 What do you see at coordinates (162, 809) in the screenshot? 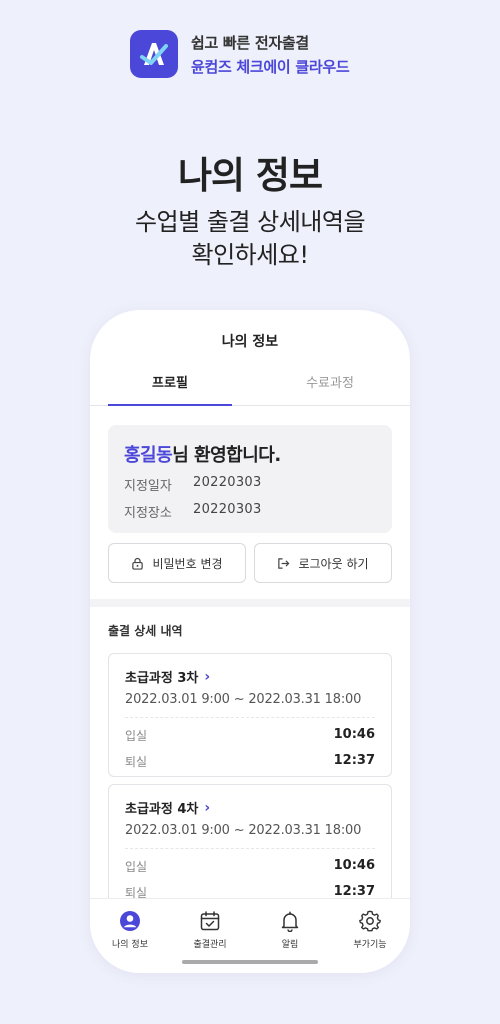
I see `course-name: 초급과정 4차` at bounding box center [162, 809].